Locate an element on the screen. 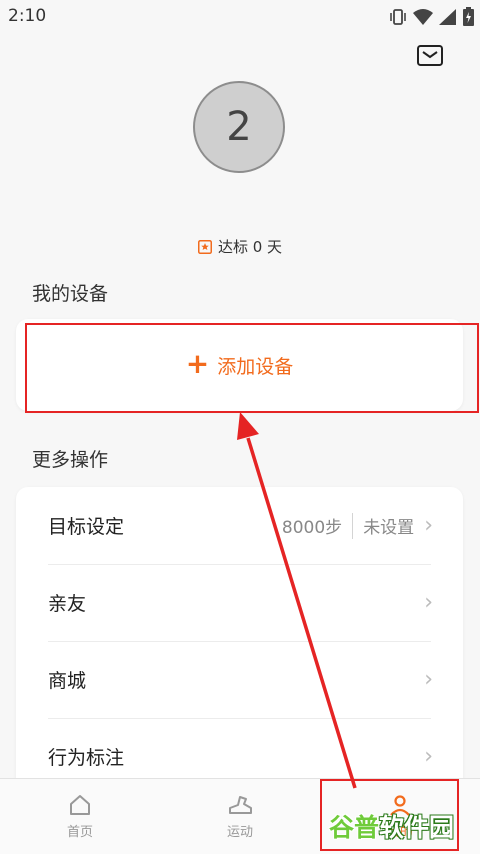  my-devices-title: 我的设备 is located at coordinates (70, 294).